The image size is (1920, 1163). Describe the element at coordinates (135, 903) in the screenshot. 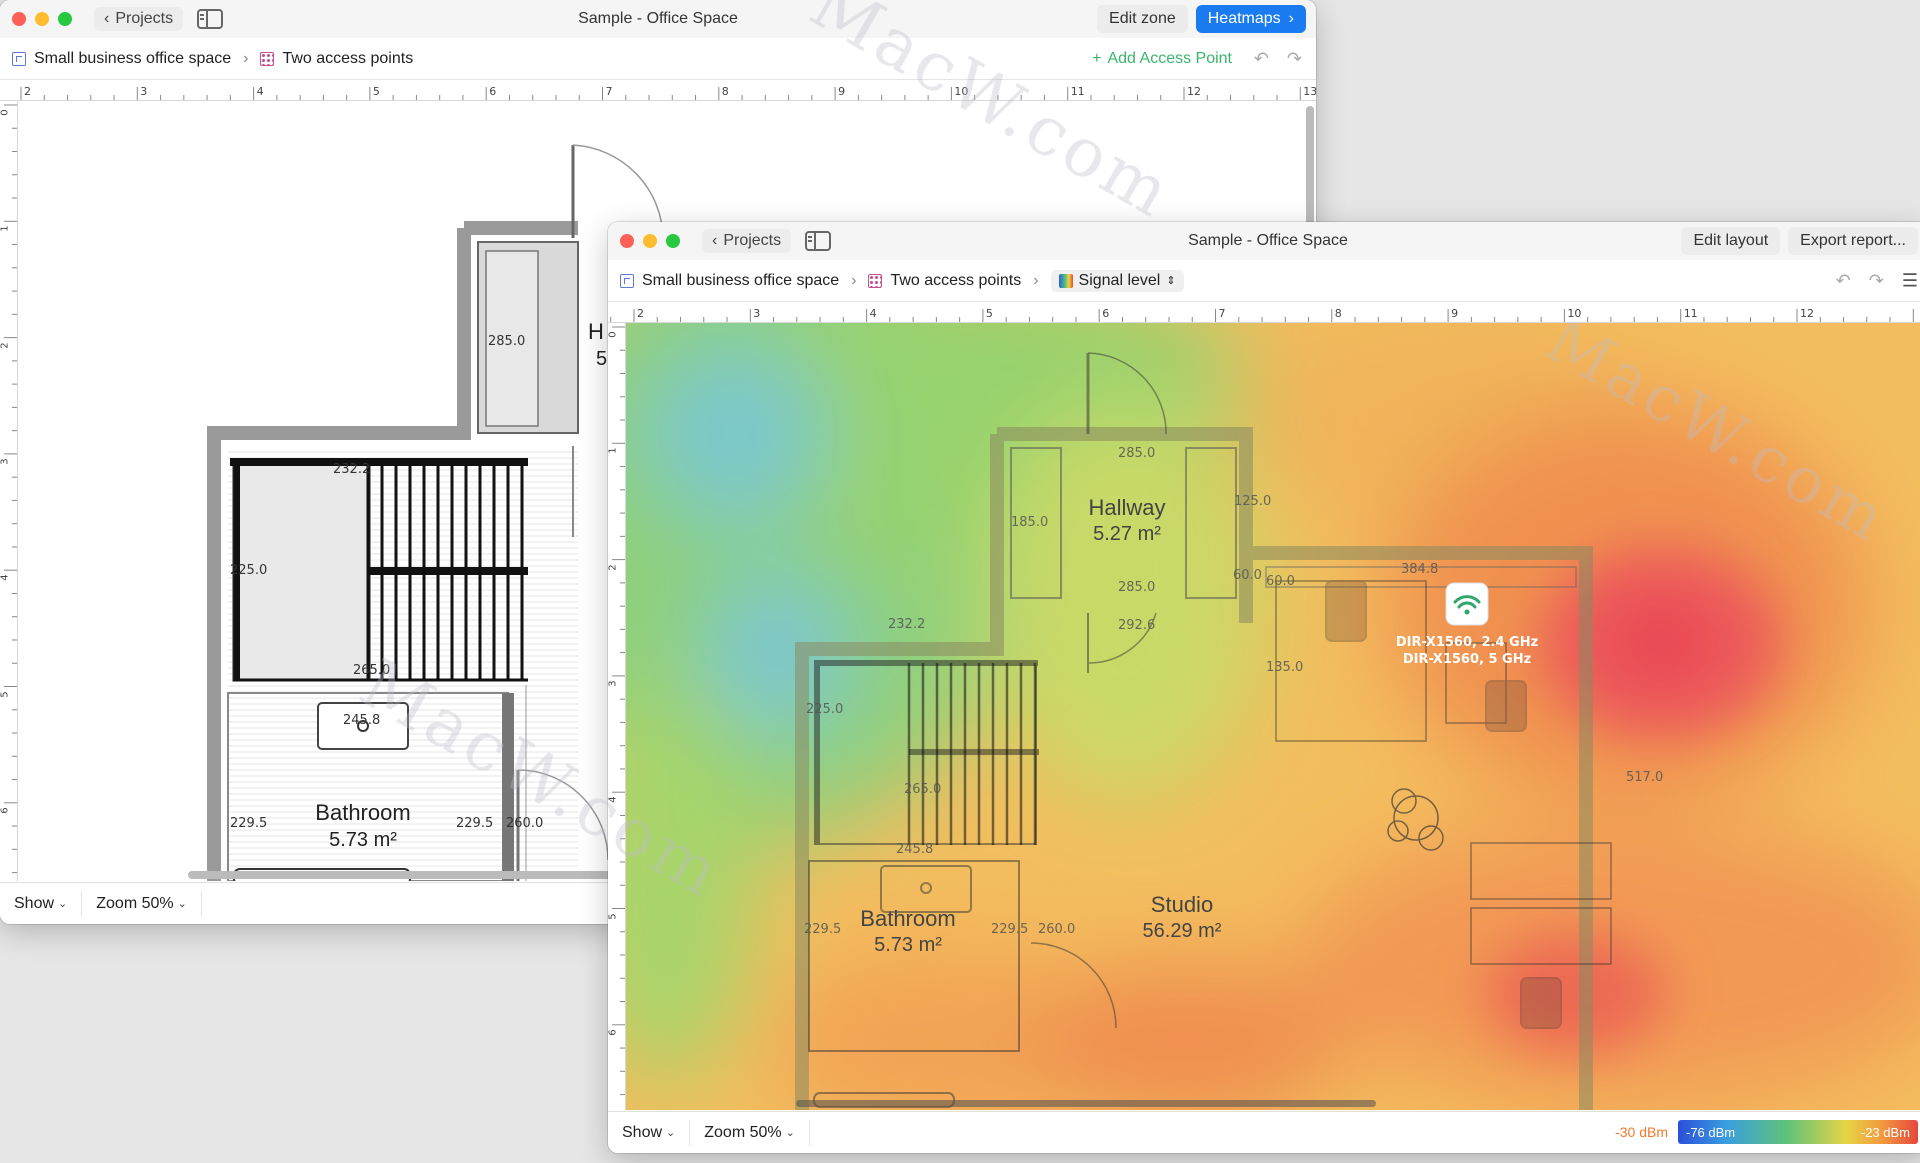

I see `zoom-label: Zoom 50%` at that location.